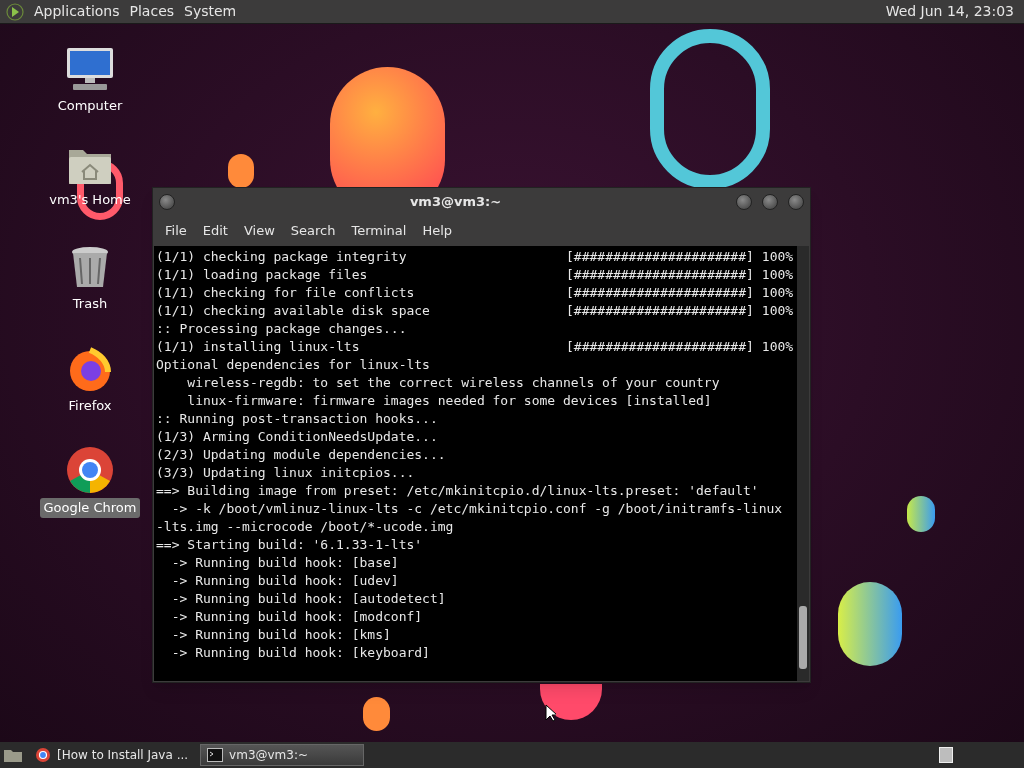 This screenshot has width=1024, height=768. What do you see at coordinates (803, 637) in the screenshot?
I see `scrollbar-thumb` at bounding box center [803, 637].